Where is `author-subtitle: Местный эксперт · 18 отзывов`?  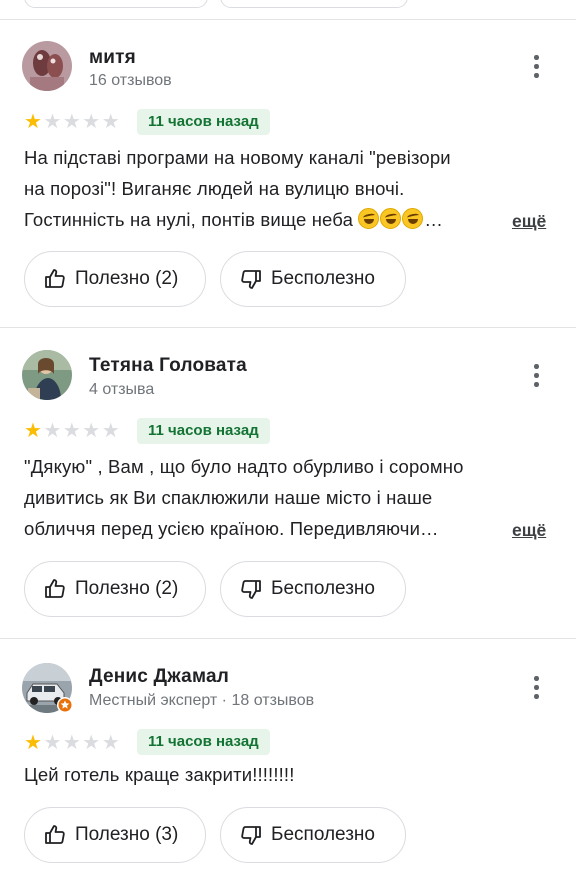 author-subtitle: Местный эксперт · 18 отзывов is located at coordinates (202, 700).